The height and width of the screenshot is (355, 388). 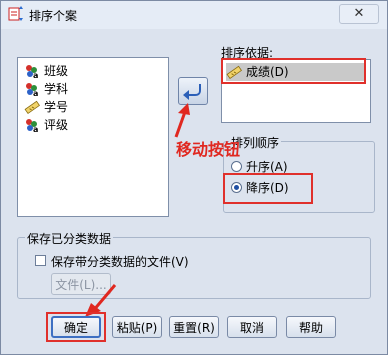 What do you see at coordinates (40, 260) in the screenshot?
I see `save-file-checkbox` at bounding box center [40, 260].